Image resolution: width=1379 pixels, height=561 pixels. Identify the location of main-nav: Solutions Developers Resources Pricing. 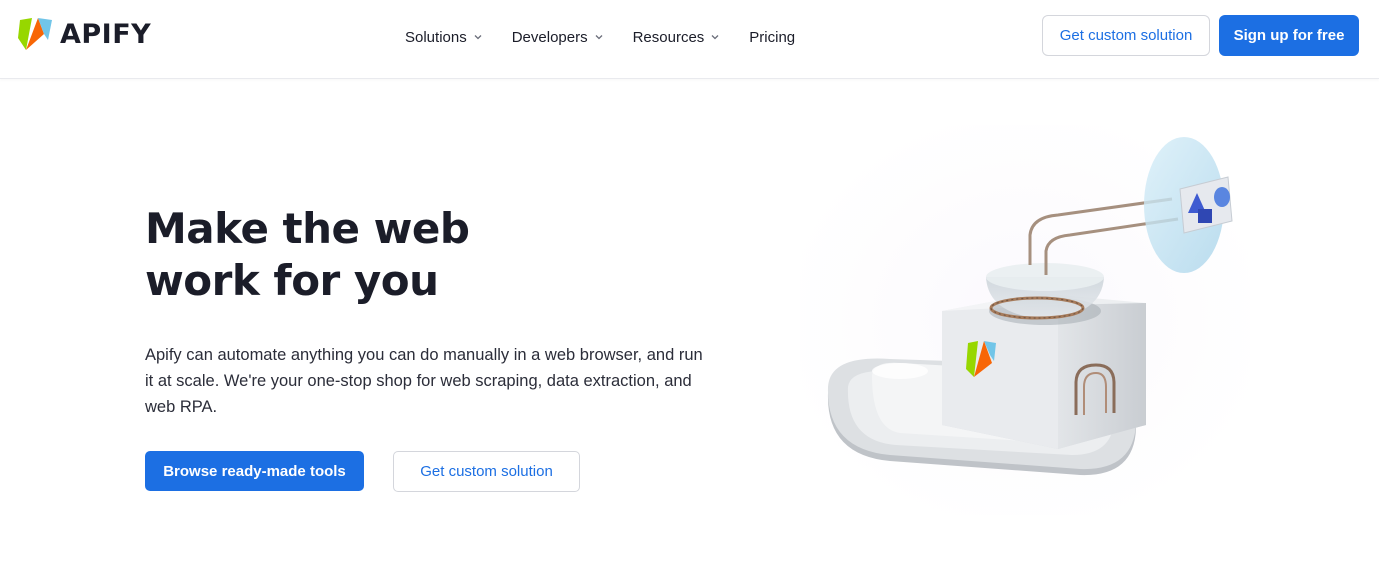
(614, 37).